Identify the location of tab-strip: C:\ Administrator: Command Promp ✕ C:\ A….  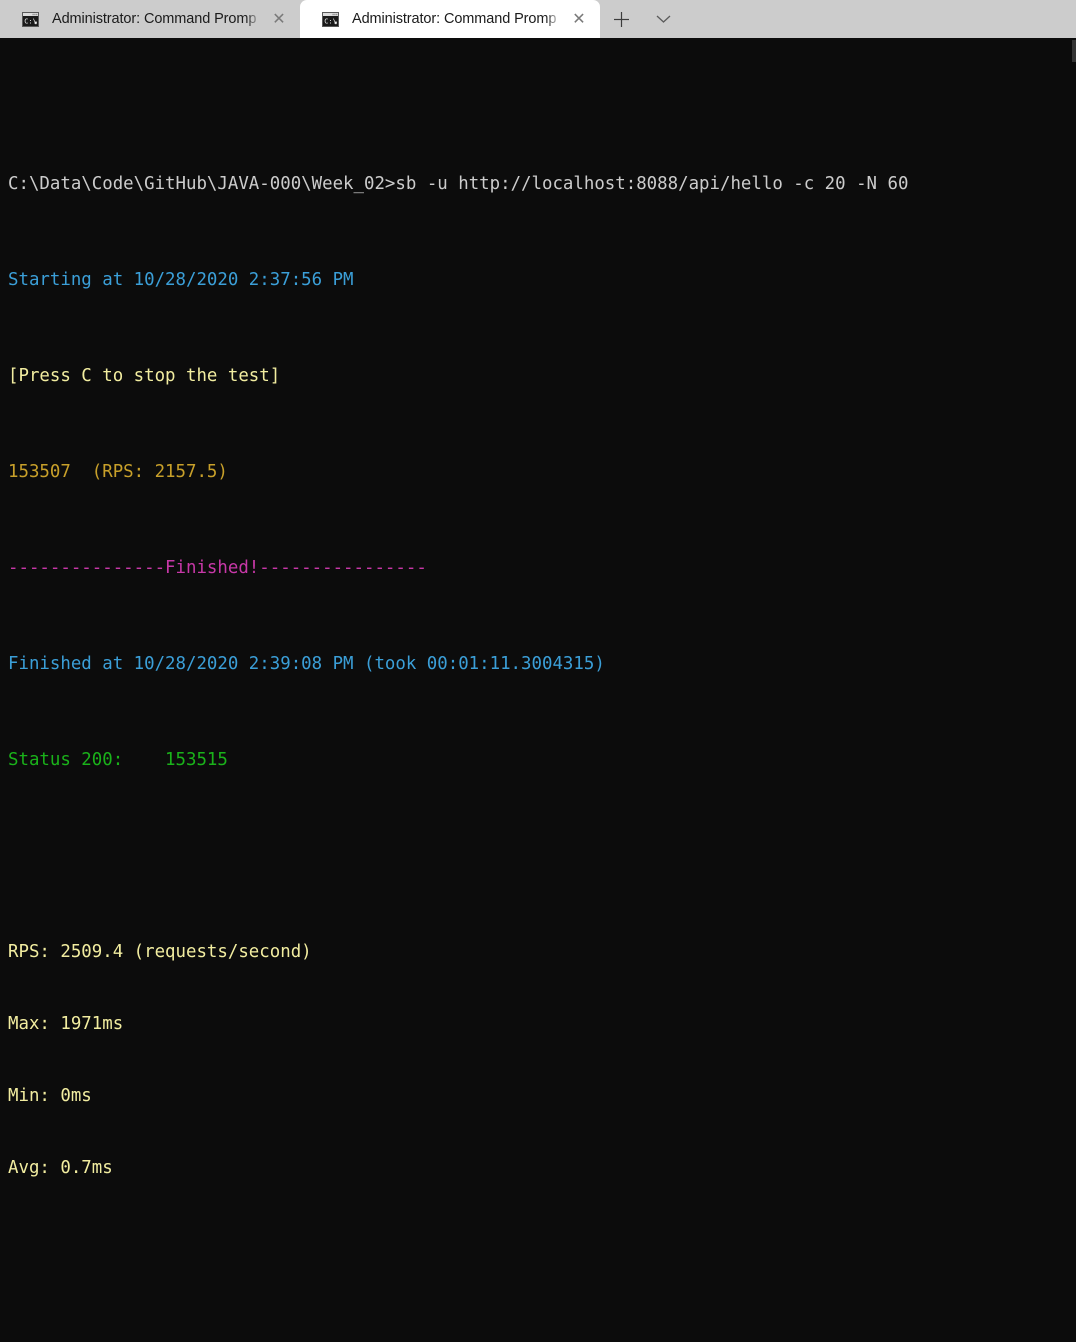
(538, 19).